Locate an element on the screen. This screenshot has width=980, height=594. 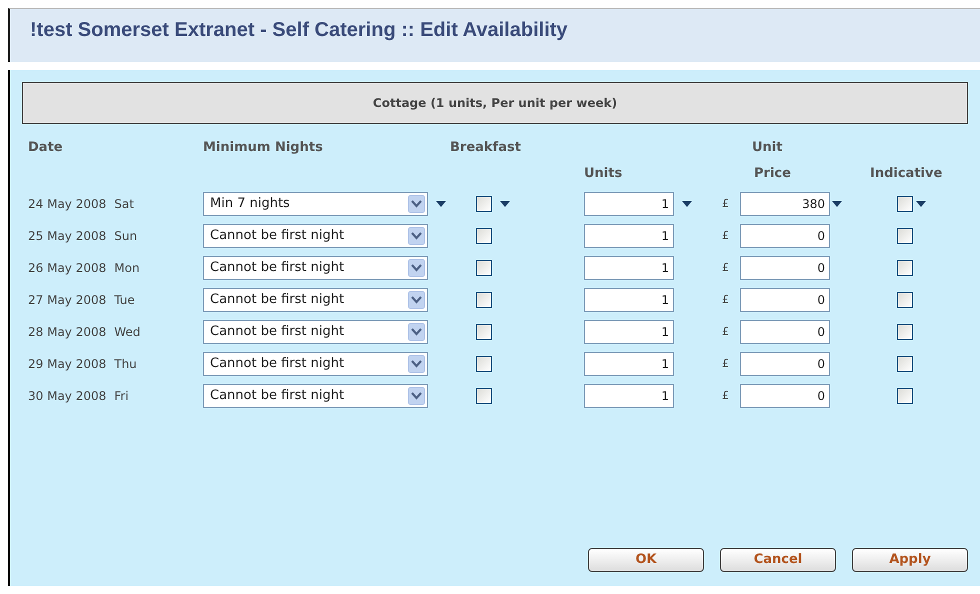
column-header: Date is located at coordinates (45, 147).